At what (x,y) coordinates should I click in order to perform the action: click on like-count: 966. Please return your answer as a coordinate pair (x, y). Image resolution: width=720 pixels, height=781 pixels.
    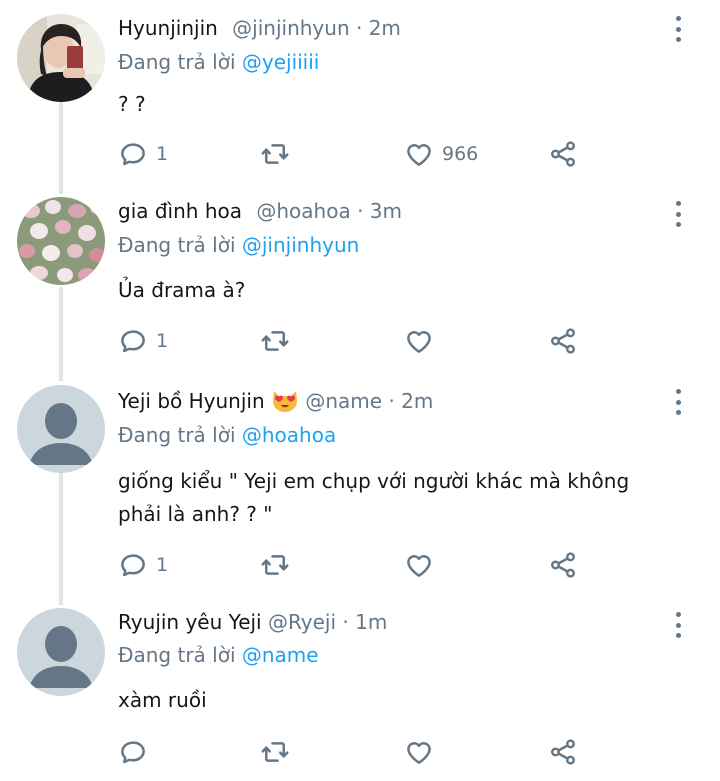
    Looking at the image, I should click on (460, 154).